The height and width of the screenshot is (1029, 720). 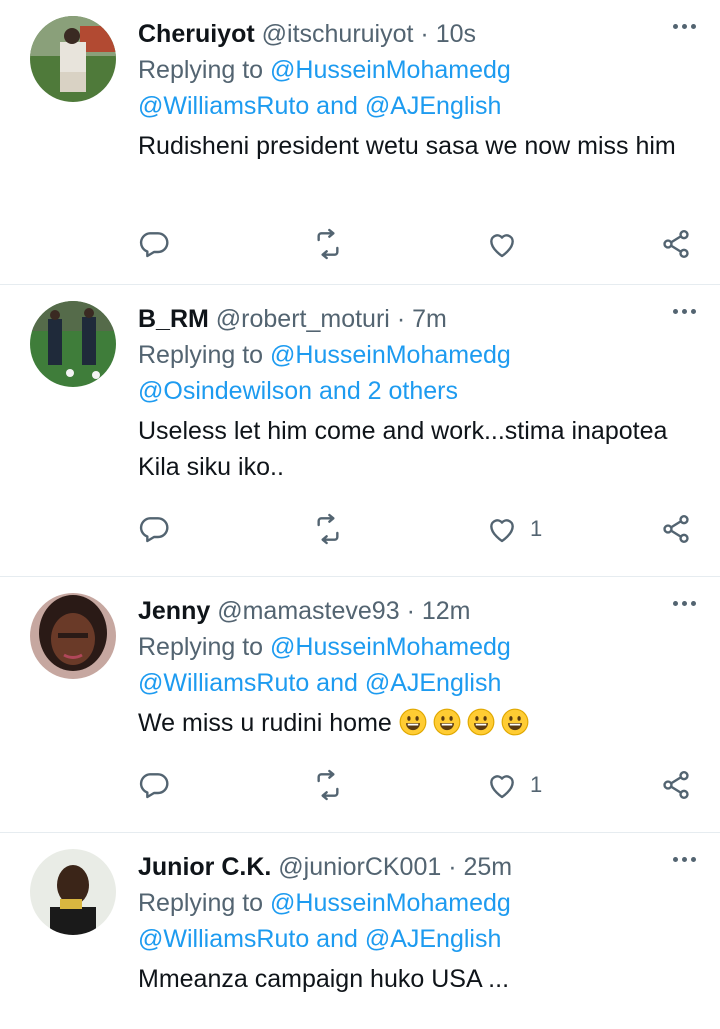 I want to click on user-handle: @itschuruiyot, so click(x=338, y=34).